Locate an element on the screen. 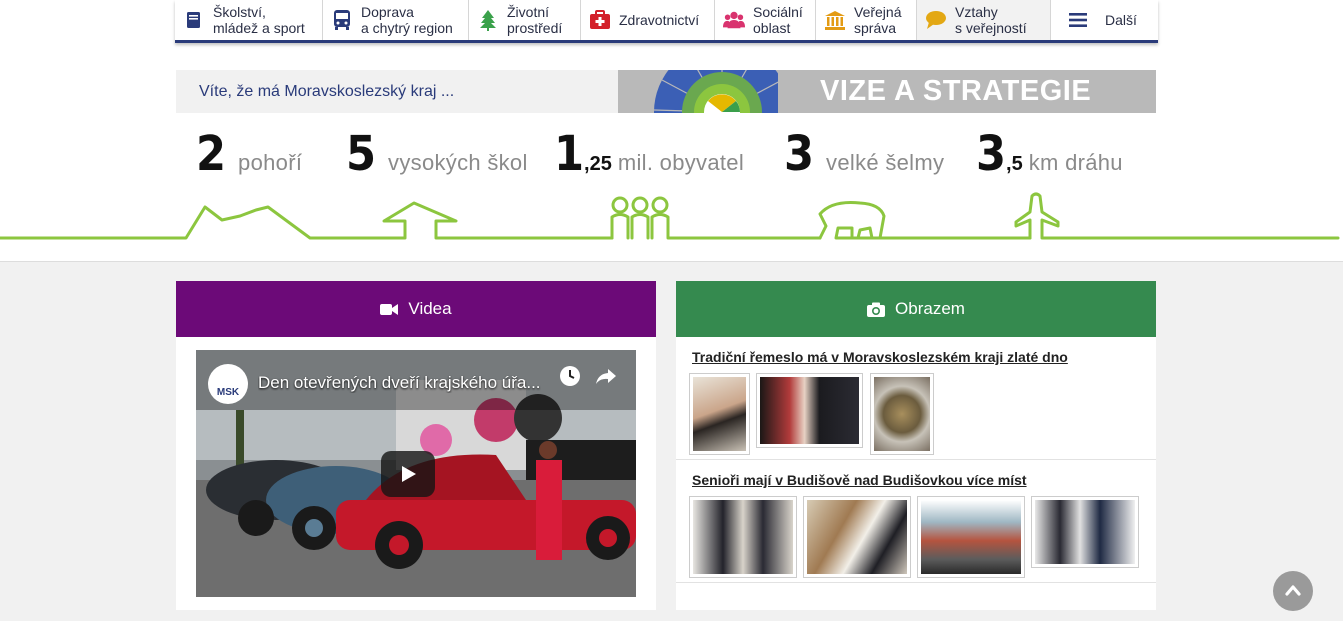  book-icon is located at coordinates (194, 20).